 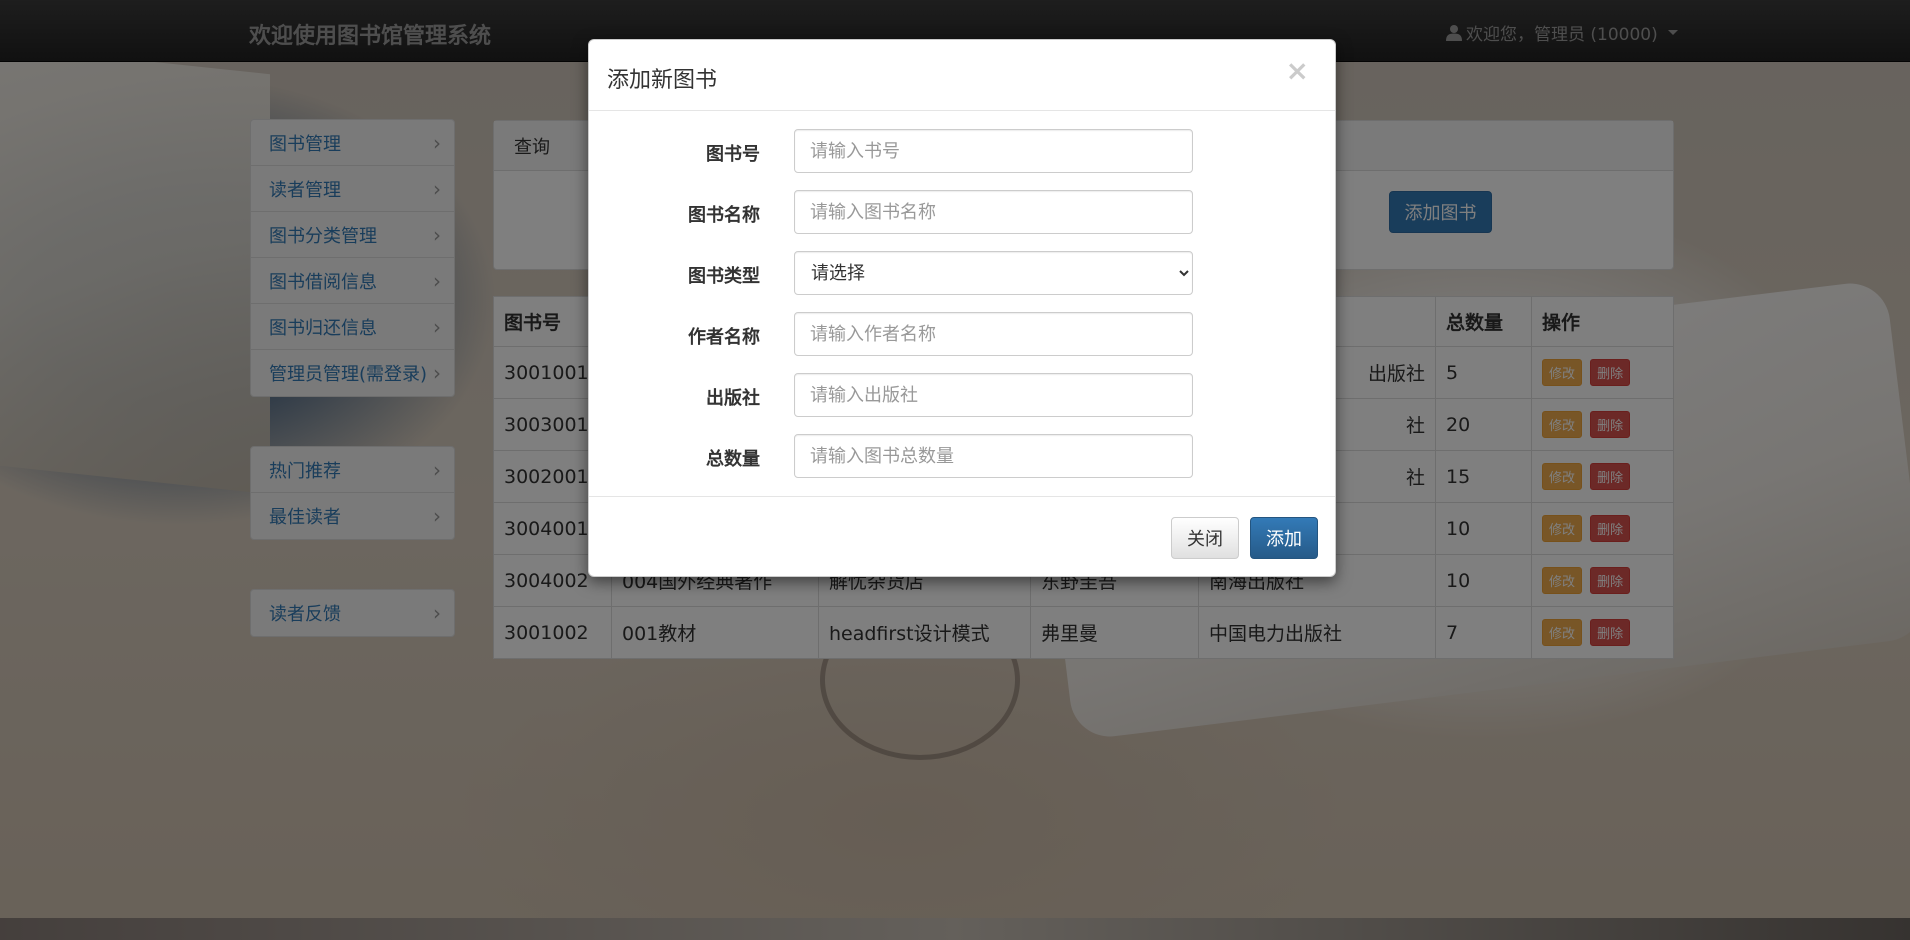 I want to click on book-id-label: 图书号, so click(x=733, y=154).